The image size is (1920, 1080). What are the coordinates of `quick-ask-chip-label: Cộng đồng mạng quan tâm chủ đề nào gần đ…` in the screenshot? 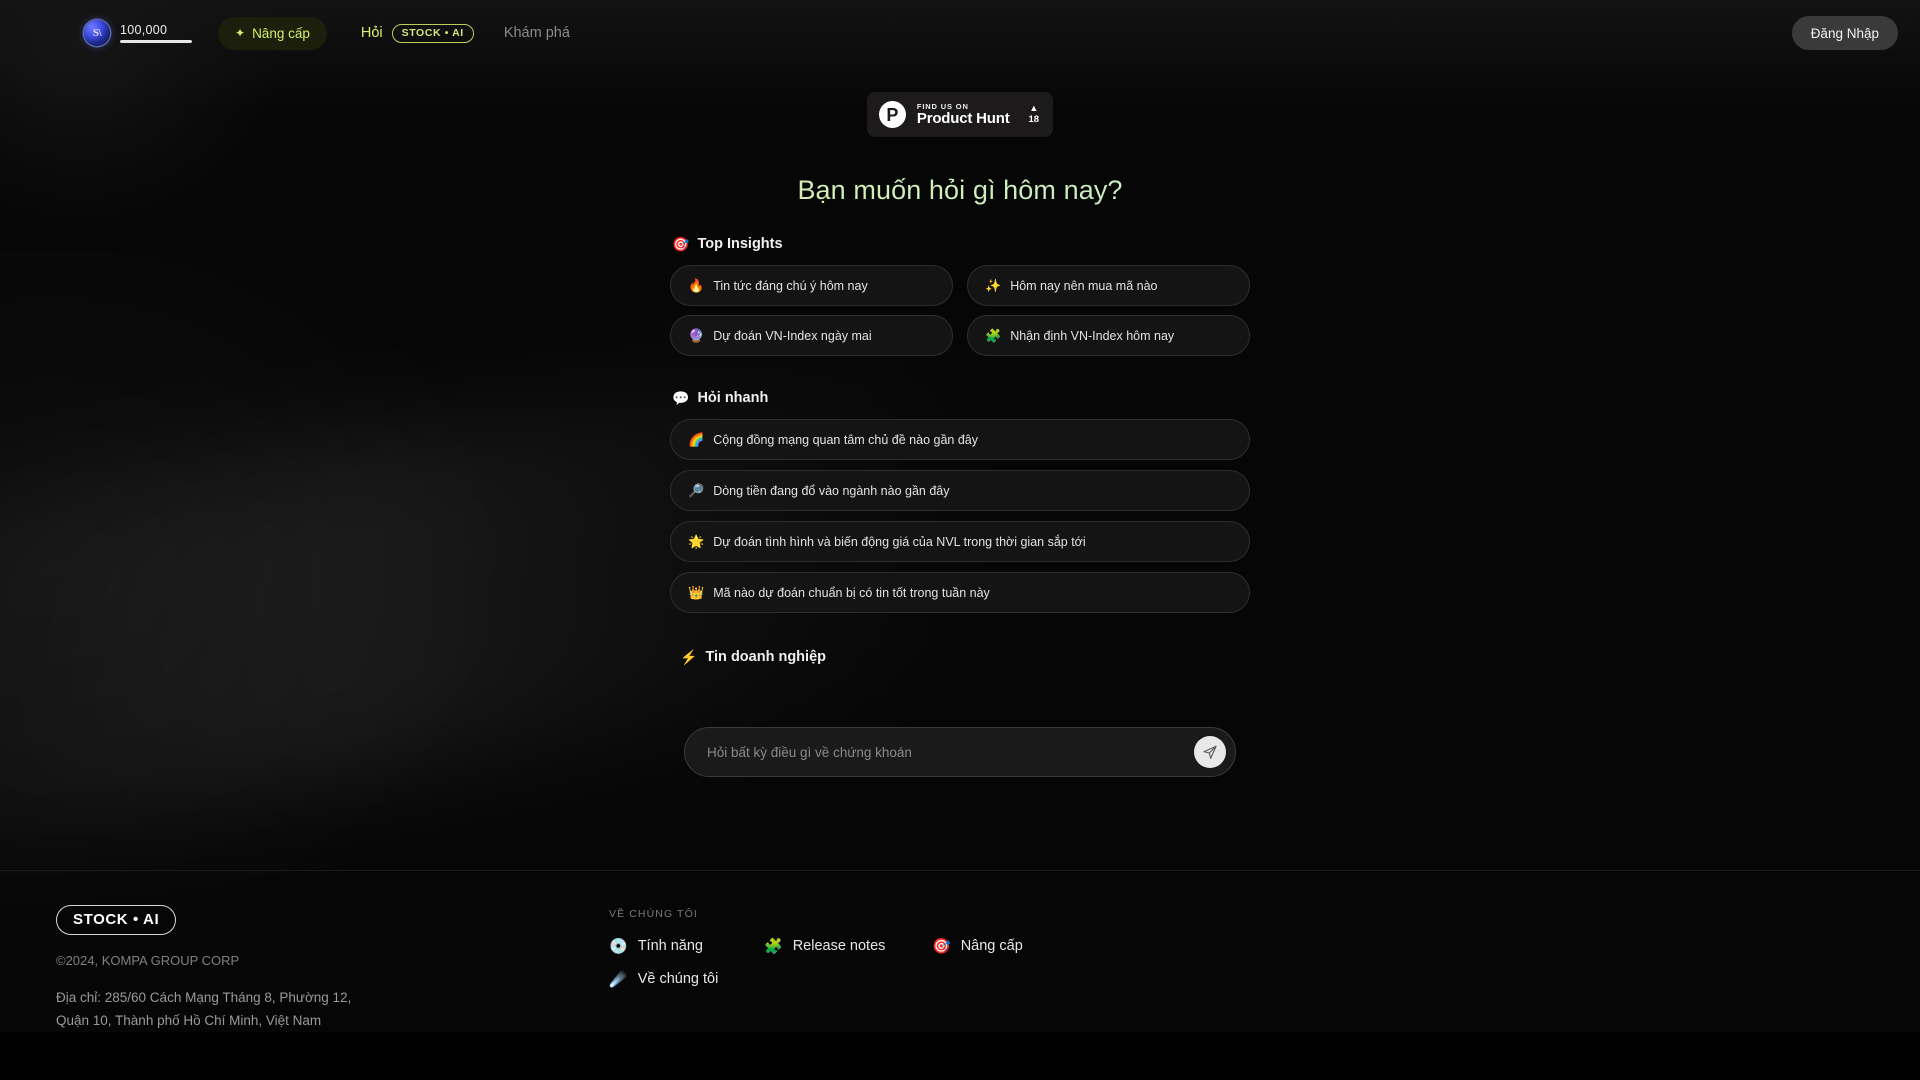 It's located at (845, 439).